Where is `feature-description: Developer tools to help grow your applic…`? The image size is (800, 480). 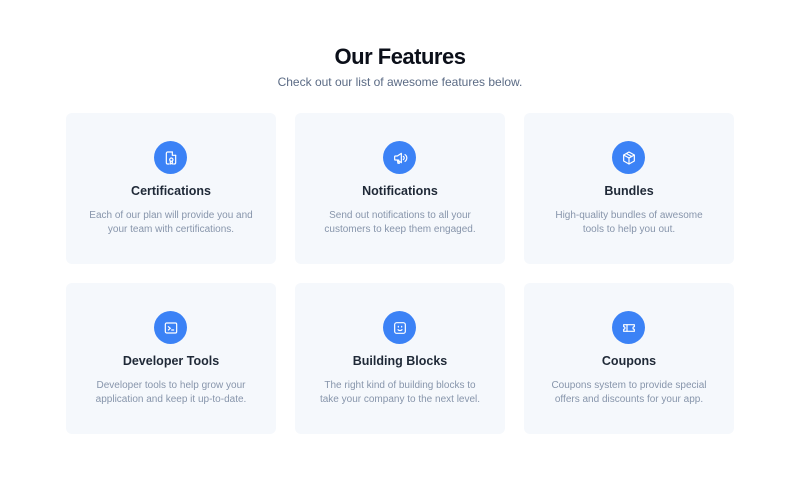 feature-description: Developer tools to help grow your applic… is located at coordinates (171, 392).